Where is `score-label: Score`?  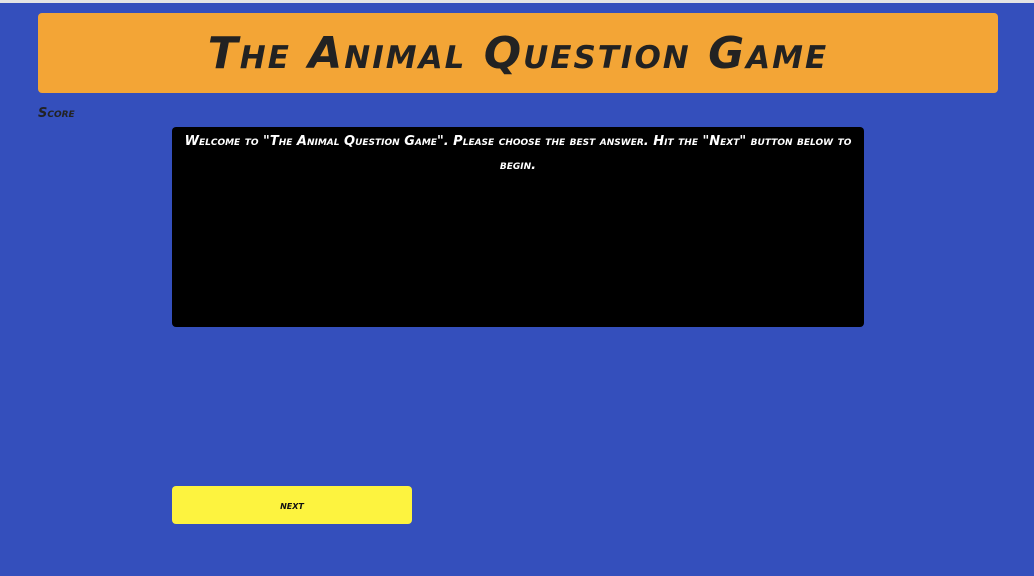 score-label: Score is located at coordinates (56, 113).